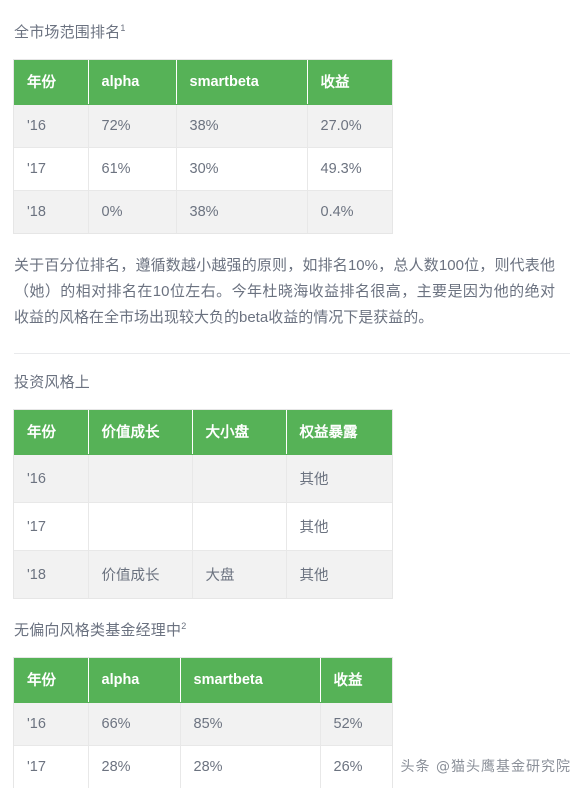  What do you see at coordinates (250, 724) in the screenshot?
I see `cell-smartbeta: 85%` at bounding box center [250, 724].